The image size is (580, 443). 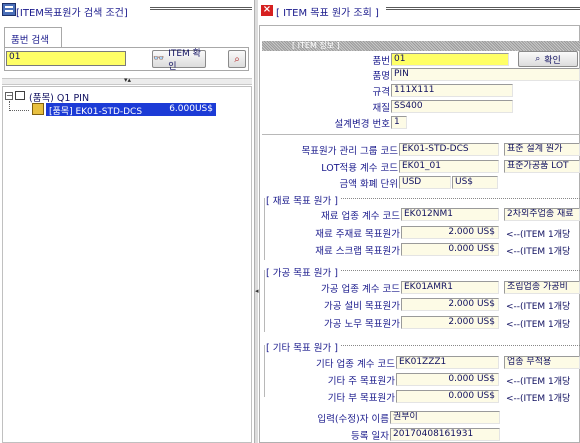 I want to click on material-scrap-label: 재료 스크랩 목표원가, so click(x=357, y=251).